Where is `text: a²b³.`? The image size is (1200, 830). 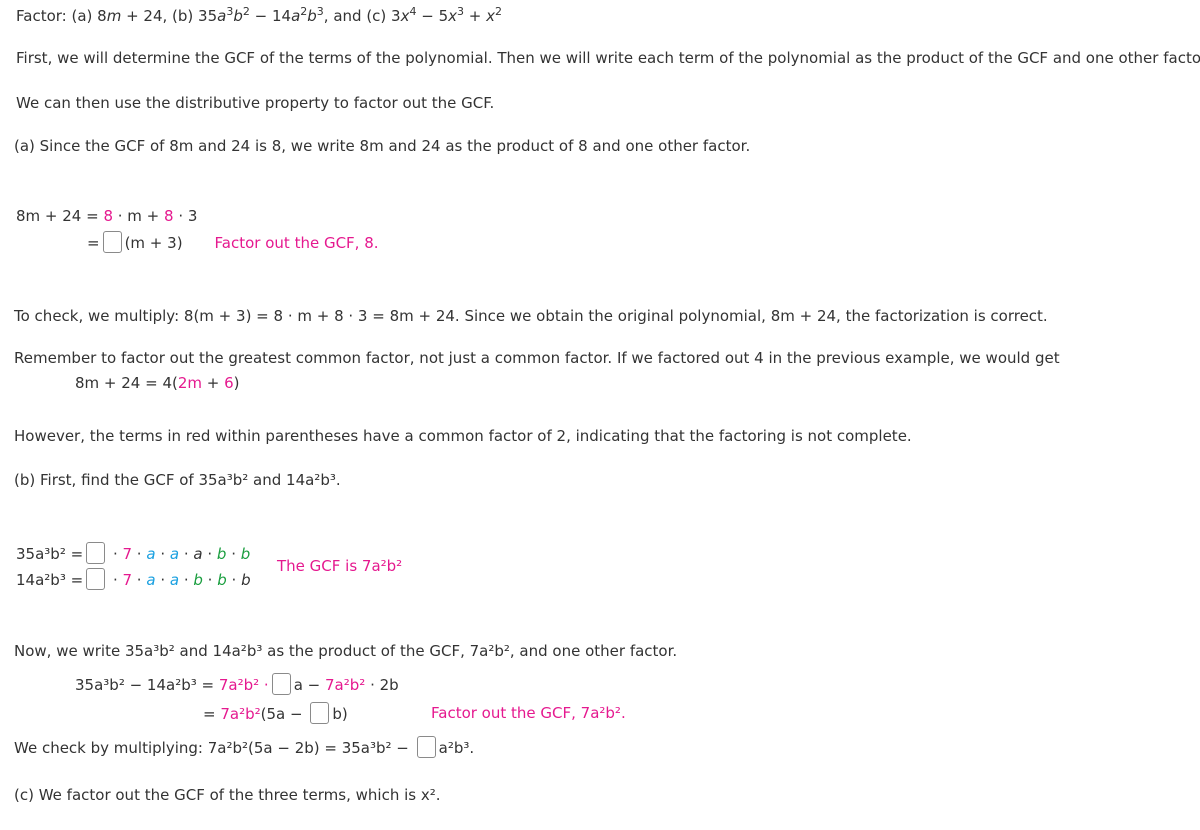
text: a²b³. is located at coordinates (456, 748).